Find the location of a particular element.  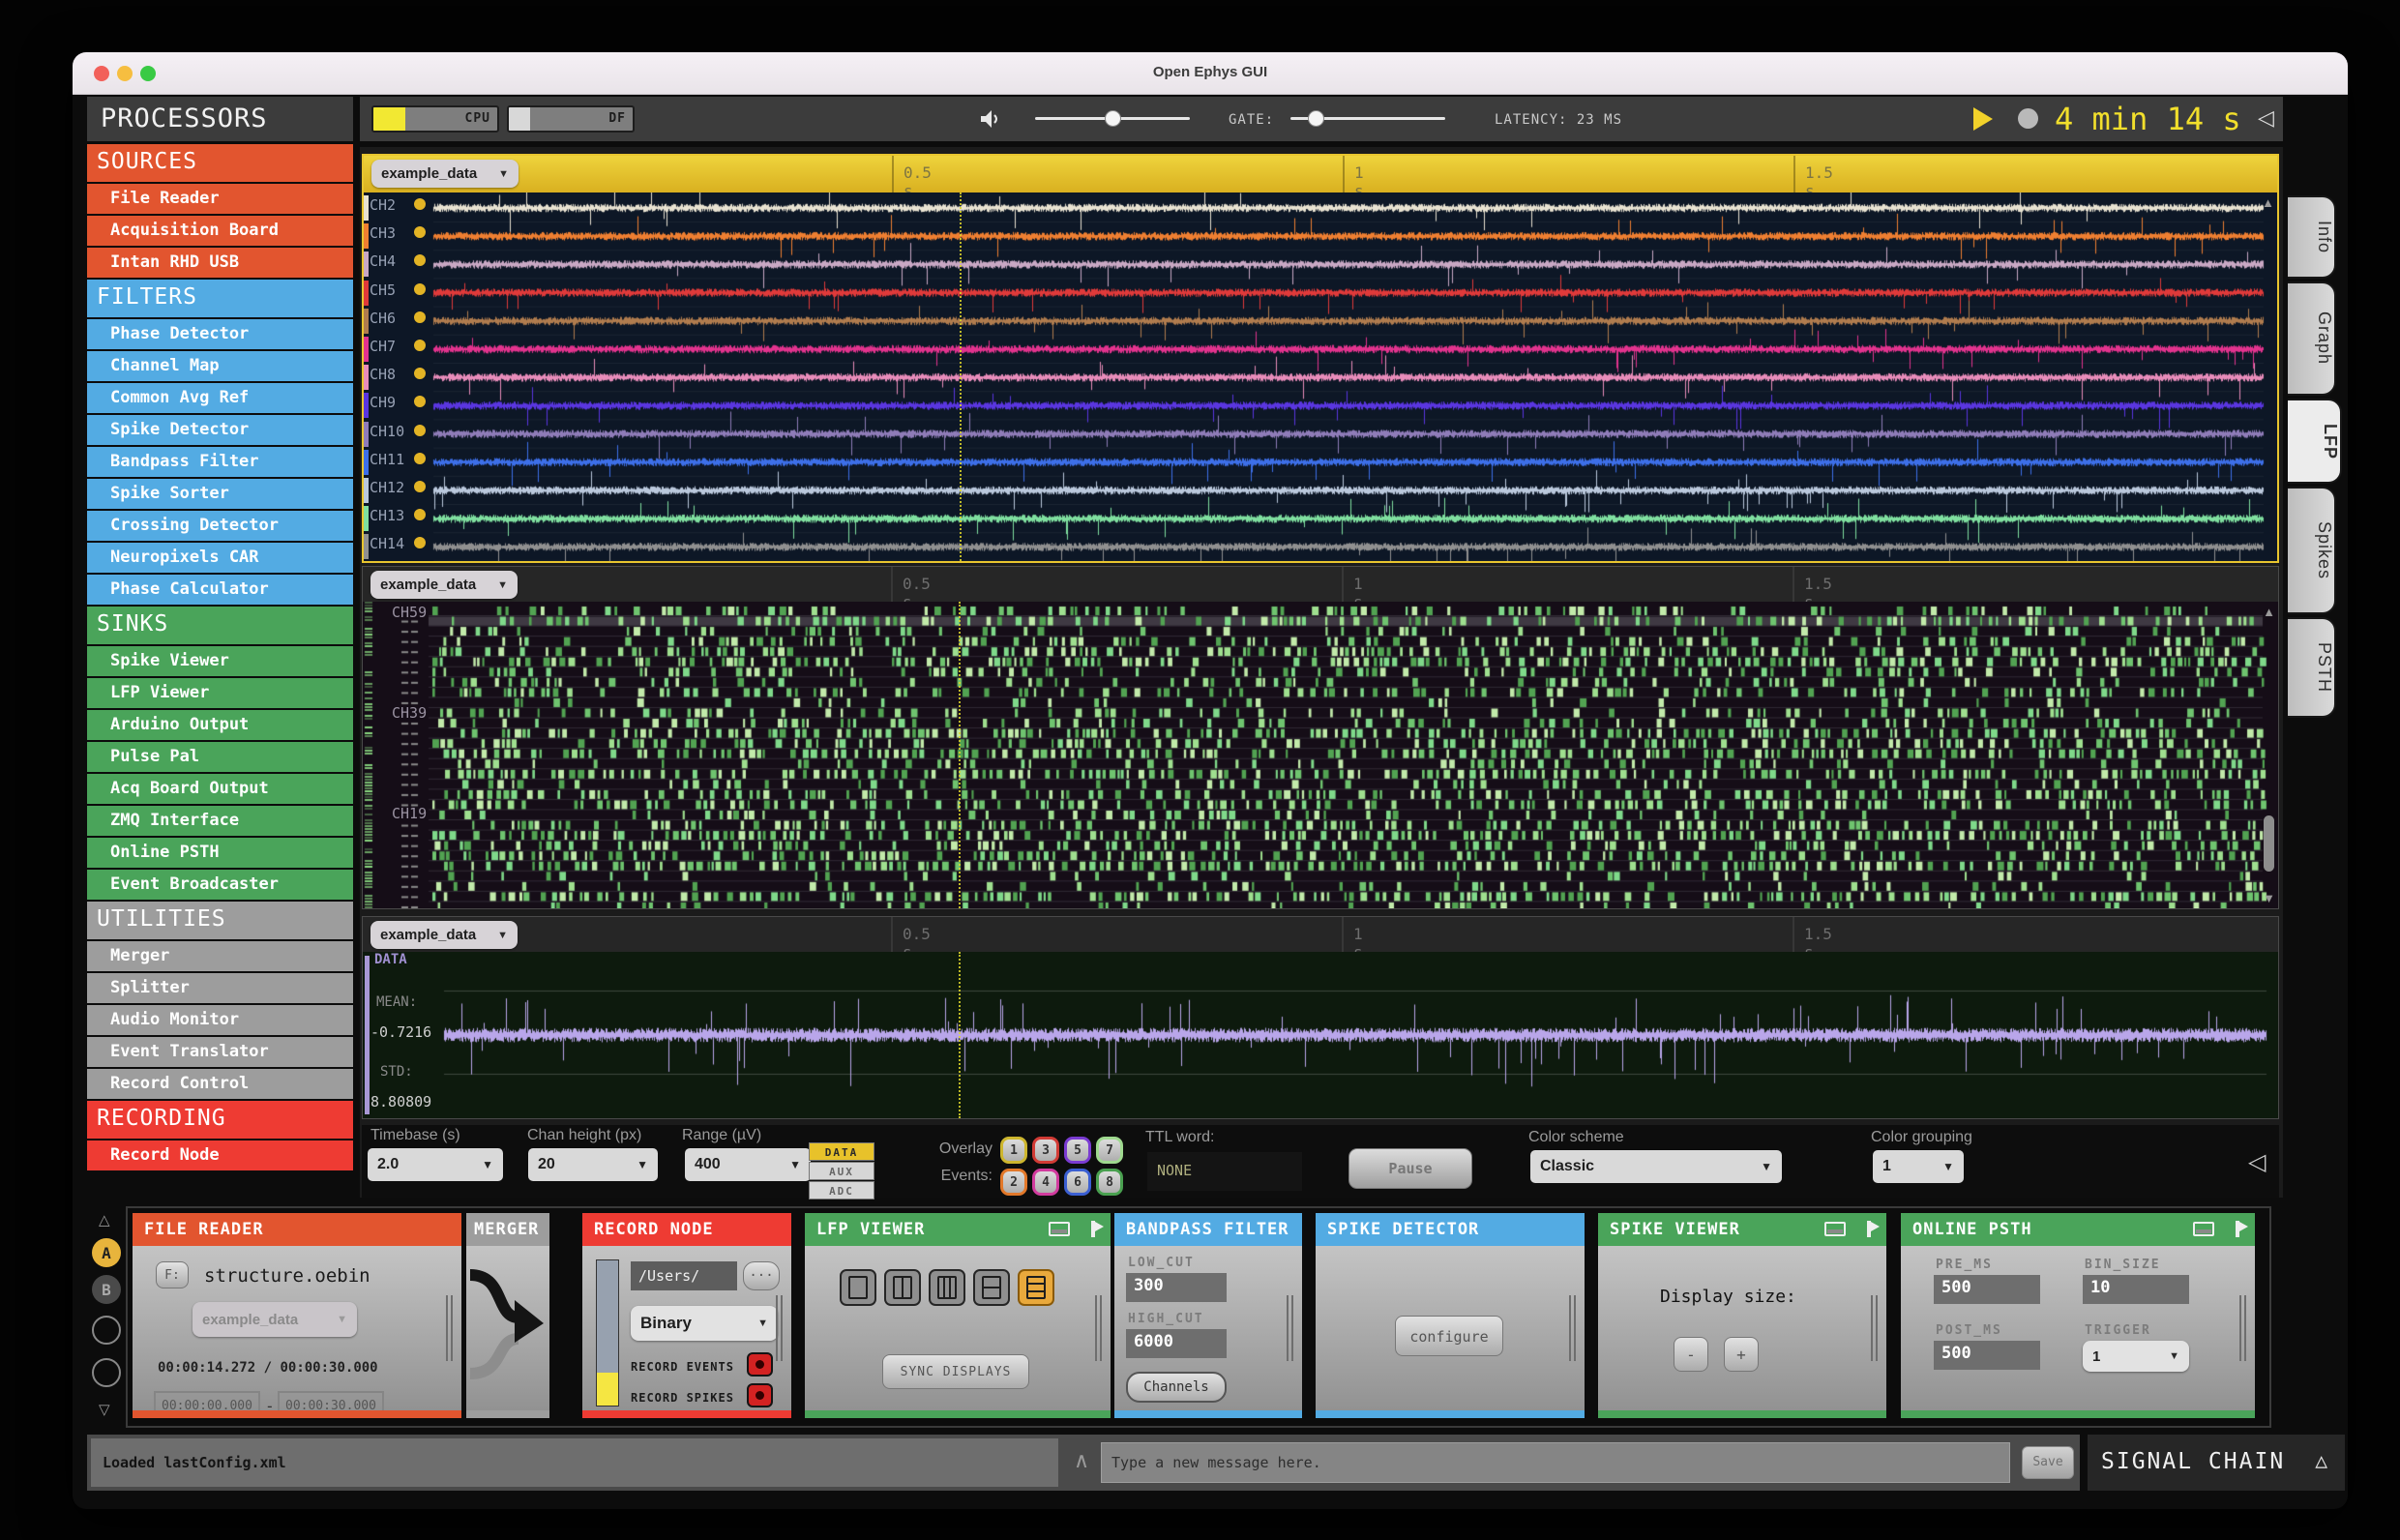

tab-graph: Graph is located at coordinates (2312, 338).